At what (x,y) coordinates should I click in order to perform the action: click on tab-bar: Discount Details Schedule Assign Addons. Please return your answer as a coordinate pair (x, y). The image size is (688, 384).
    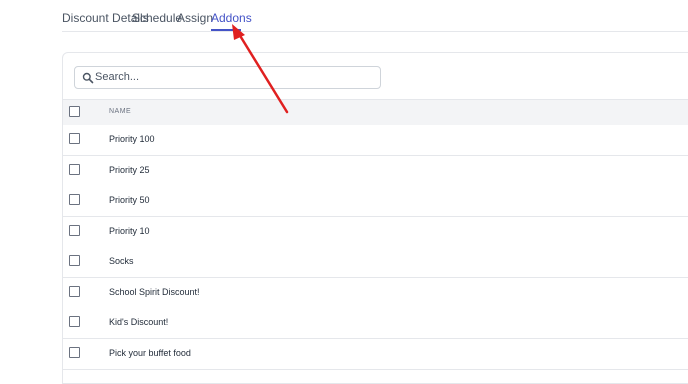
    Looking at the image, I should click on (375, 19).